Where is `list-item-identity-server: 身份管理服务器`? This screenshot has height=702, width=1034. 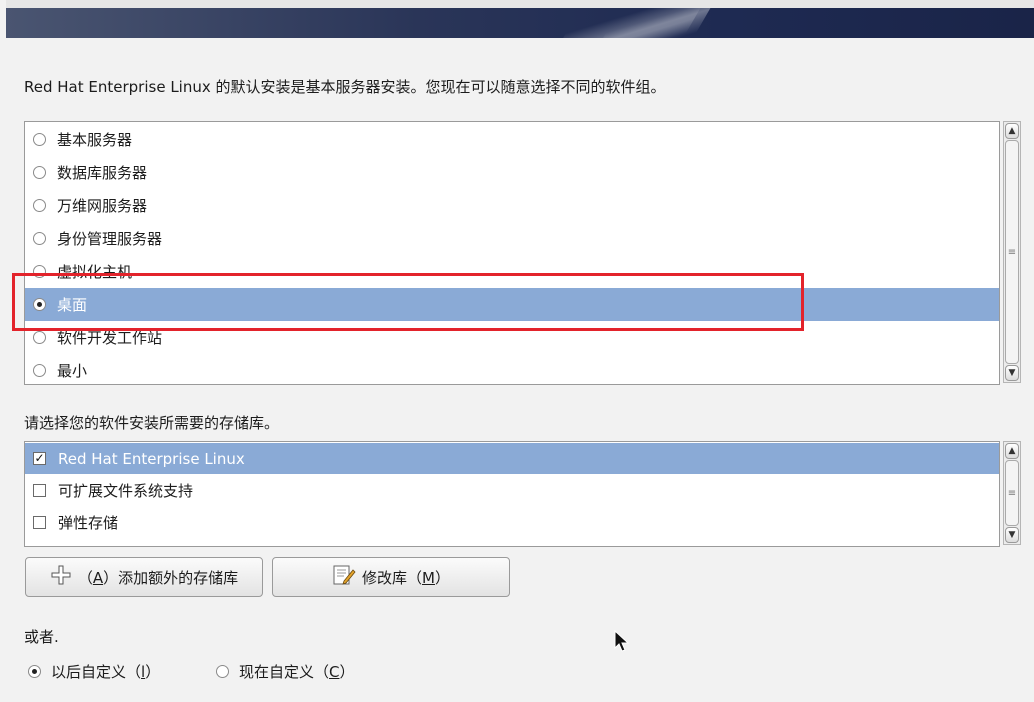 list-item-identity-server: 身份管理服务器 is located at coordinates (512, 238).